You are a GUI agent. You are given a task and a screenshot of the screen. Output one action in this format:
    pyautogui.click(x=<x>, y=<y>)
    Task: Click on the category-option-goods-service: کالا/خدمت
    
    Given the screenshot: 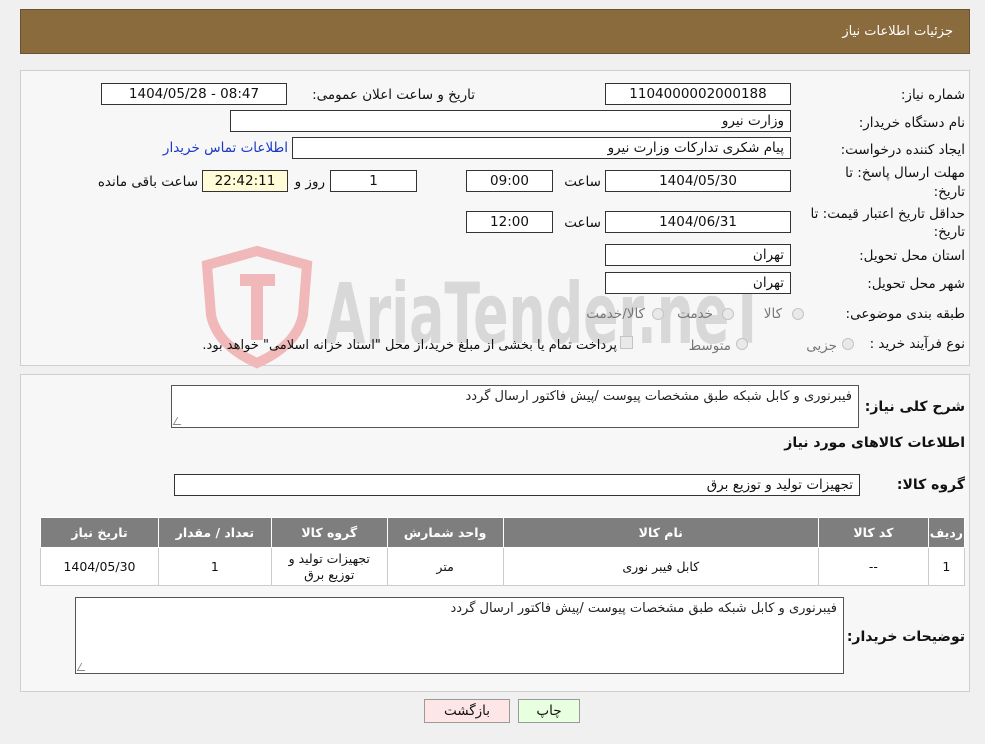 What is the action you would take?
    pyautogui.click(x=615, y=314)
    